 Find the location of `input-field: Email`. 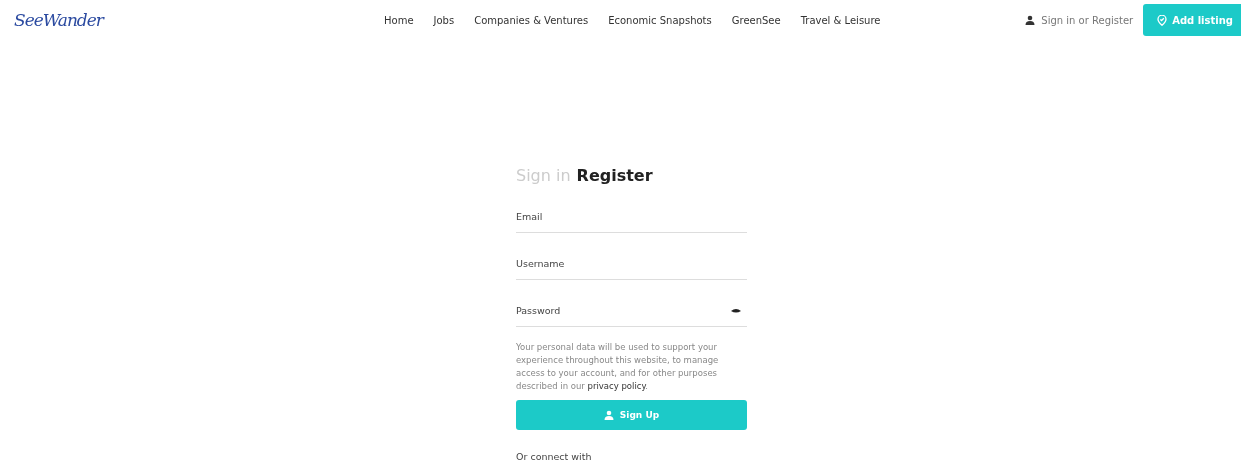

input-field: Email is located at coordinates (631, 216).